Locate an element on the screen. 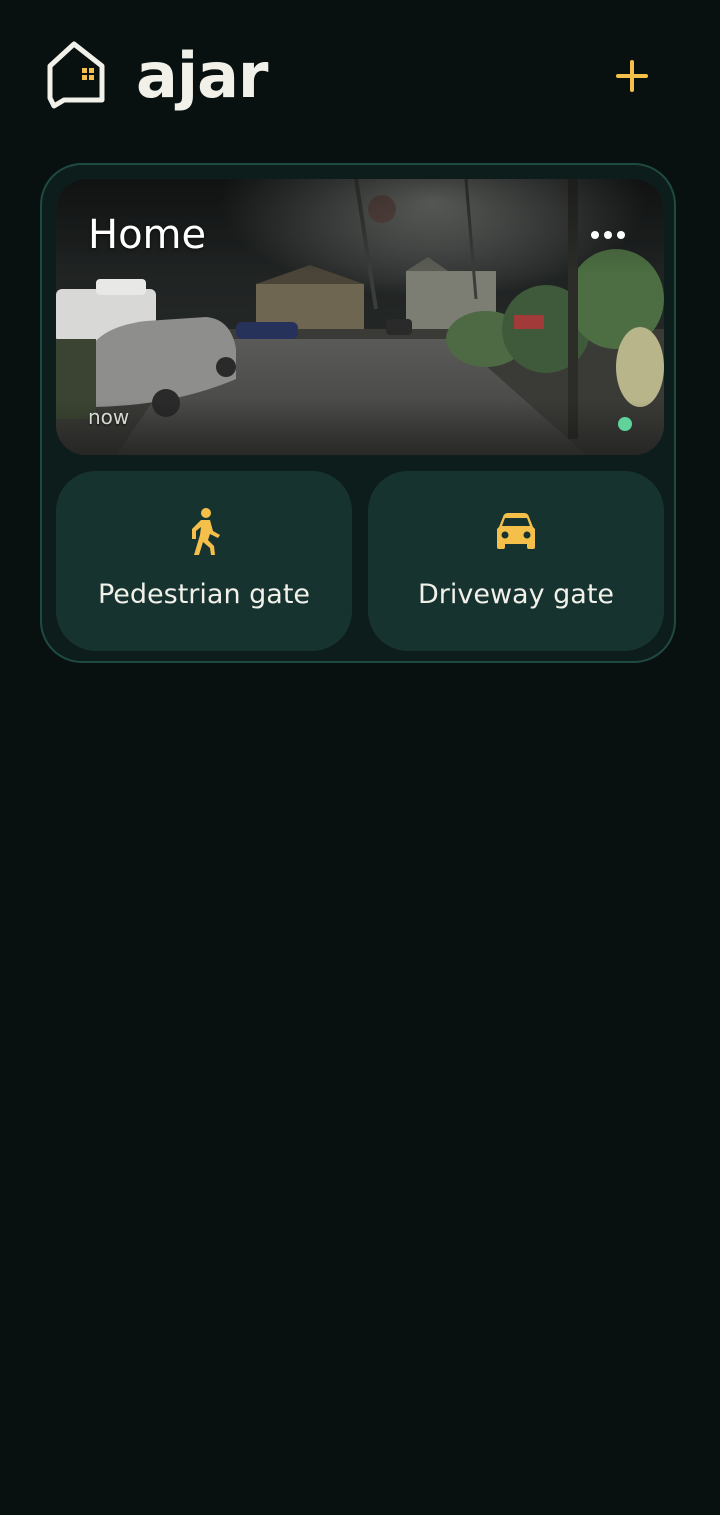 This screenshot has height=1515, width=720. pedestrian-gate-button: Pedestrian gate is located at coordinates (204, 561).